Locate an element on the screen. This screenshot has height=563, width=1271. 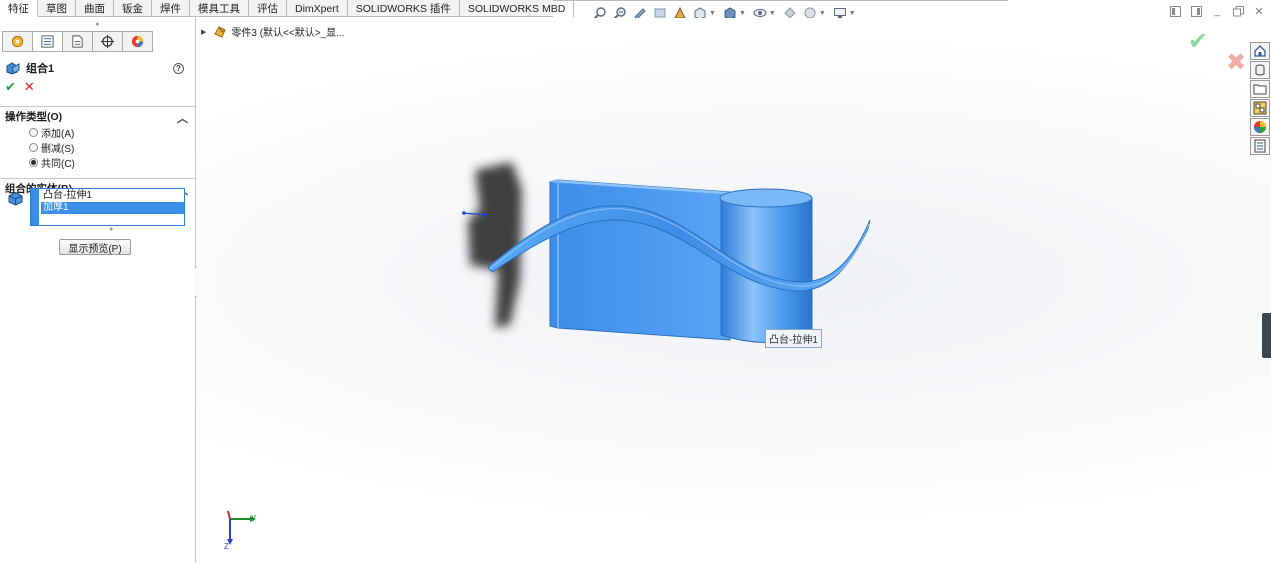
group-title: 操作类型(O) is located at coordinates (34, 116).